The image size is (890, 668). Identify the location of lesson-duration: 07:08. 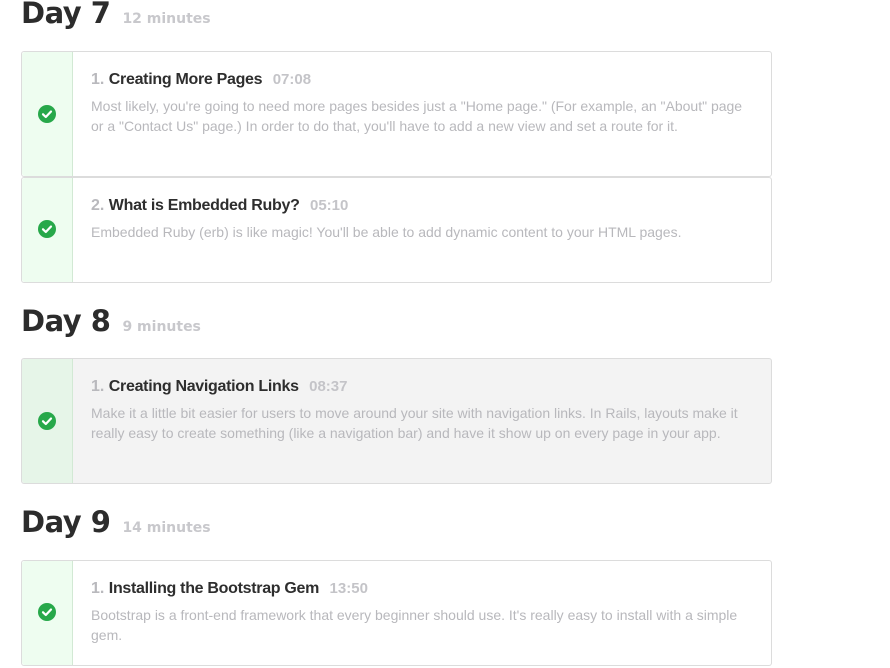
(292, 79).